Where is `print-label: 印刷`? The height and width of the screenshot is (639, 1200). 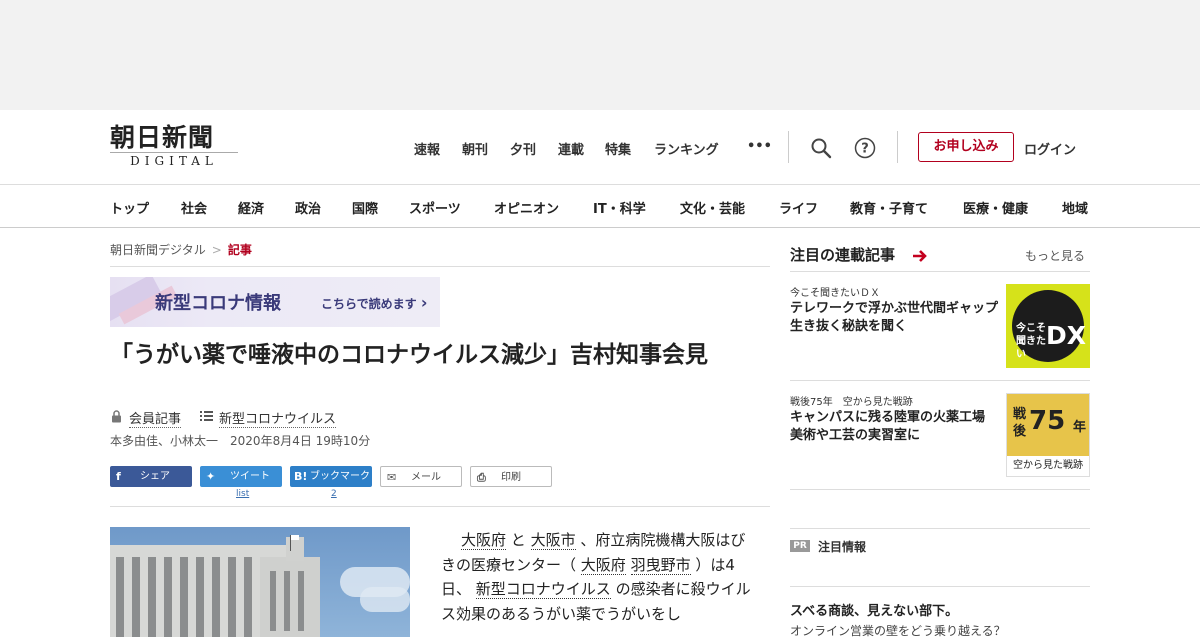
print-label: 印刷 is located at coordinates (511, 477).